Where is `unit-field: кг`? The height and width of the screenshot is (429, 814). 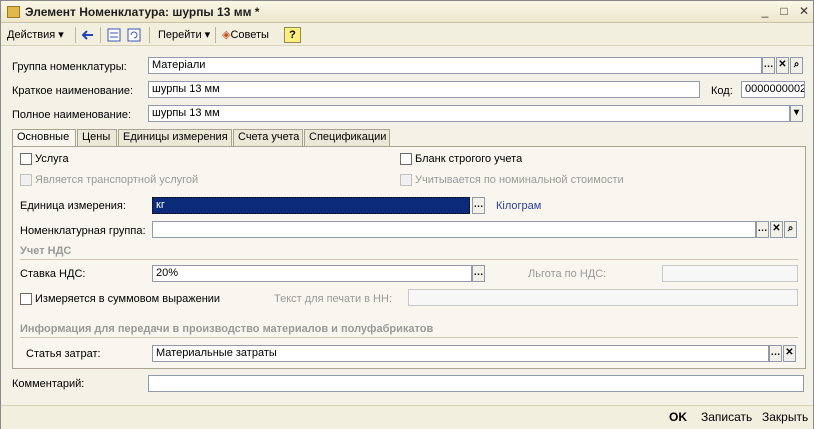 unit-field: кг is located at coordinates (311, 205).